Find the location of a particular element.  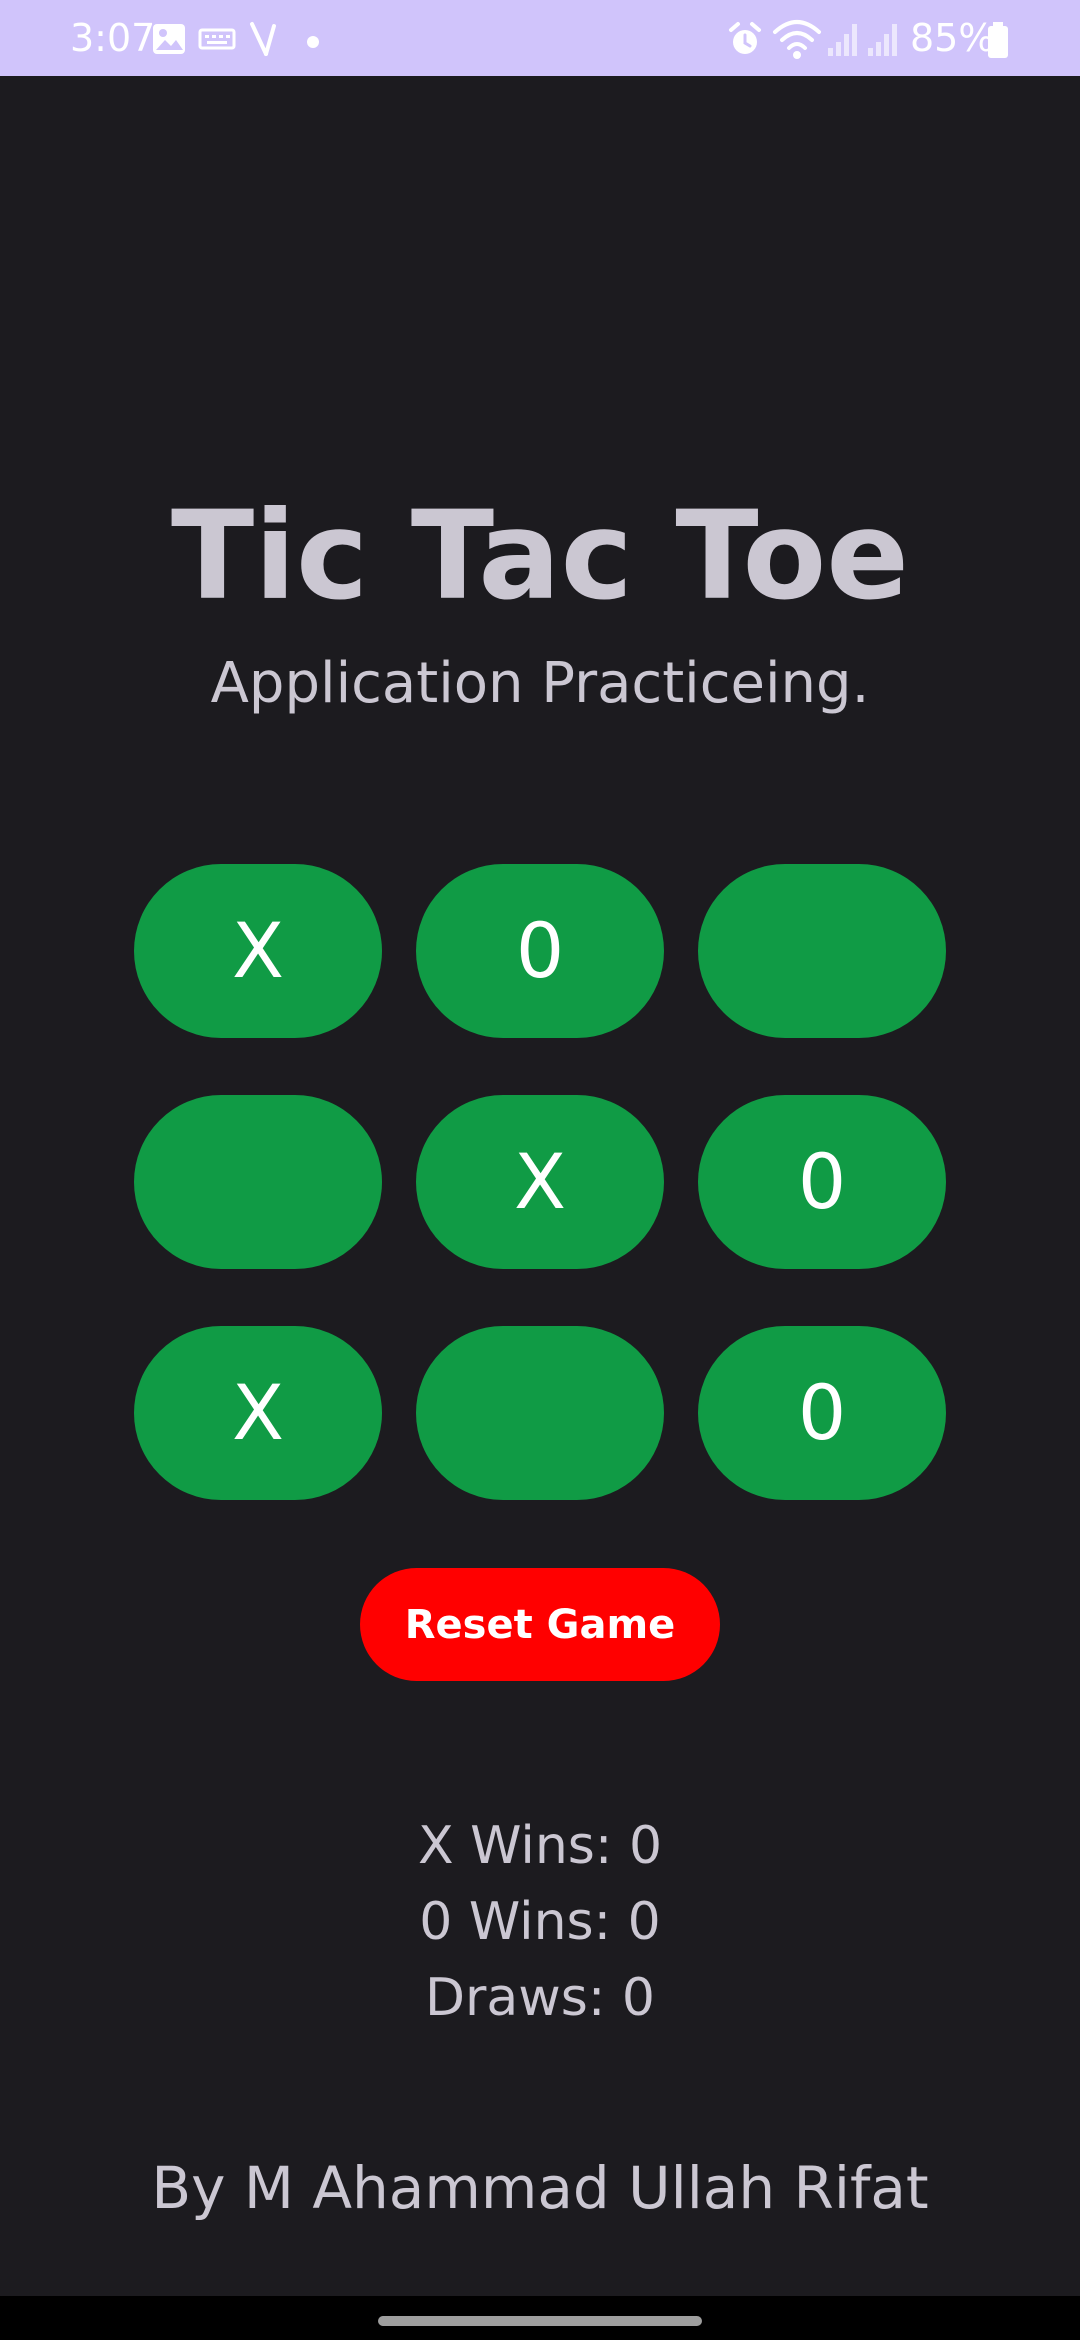

page-title: Tic Tac Toe is located at coordinates (540, 556).